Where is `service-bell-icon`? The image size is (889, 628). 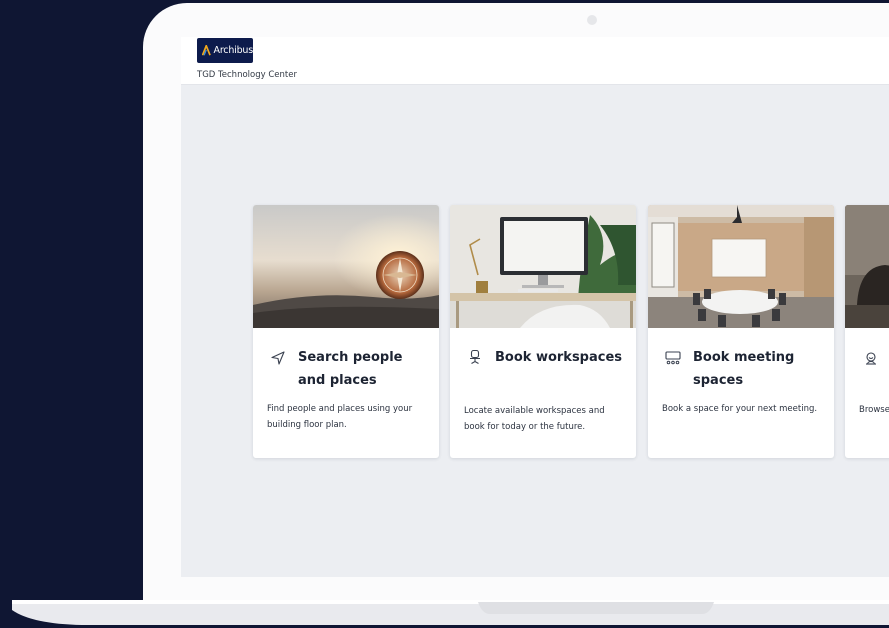
service-bell-icon is located at coordinates (871, 358).